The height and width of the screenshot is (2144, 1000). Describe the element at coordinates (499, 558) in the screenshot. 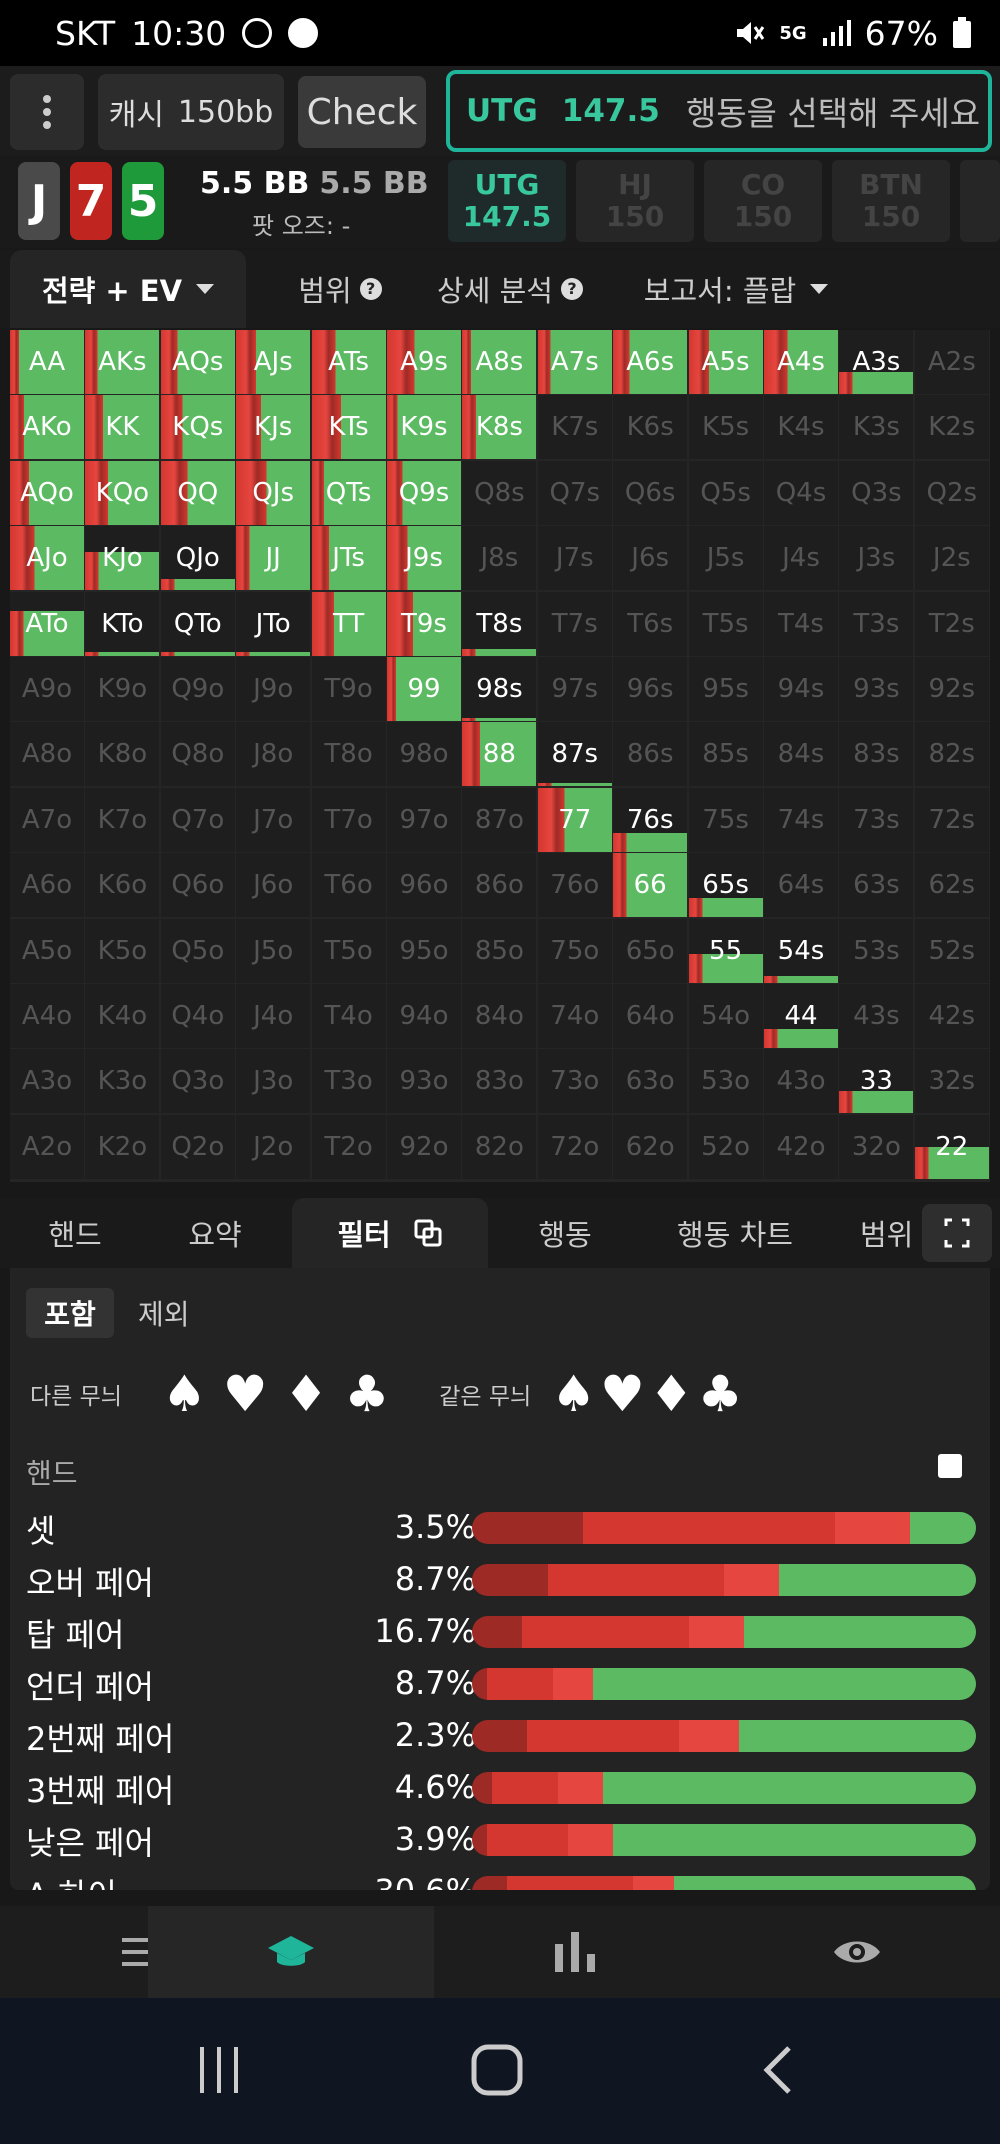

I see `hand-cell: J8s` at that location.